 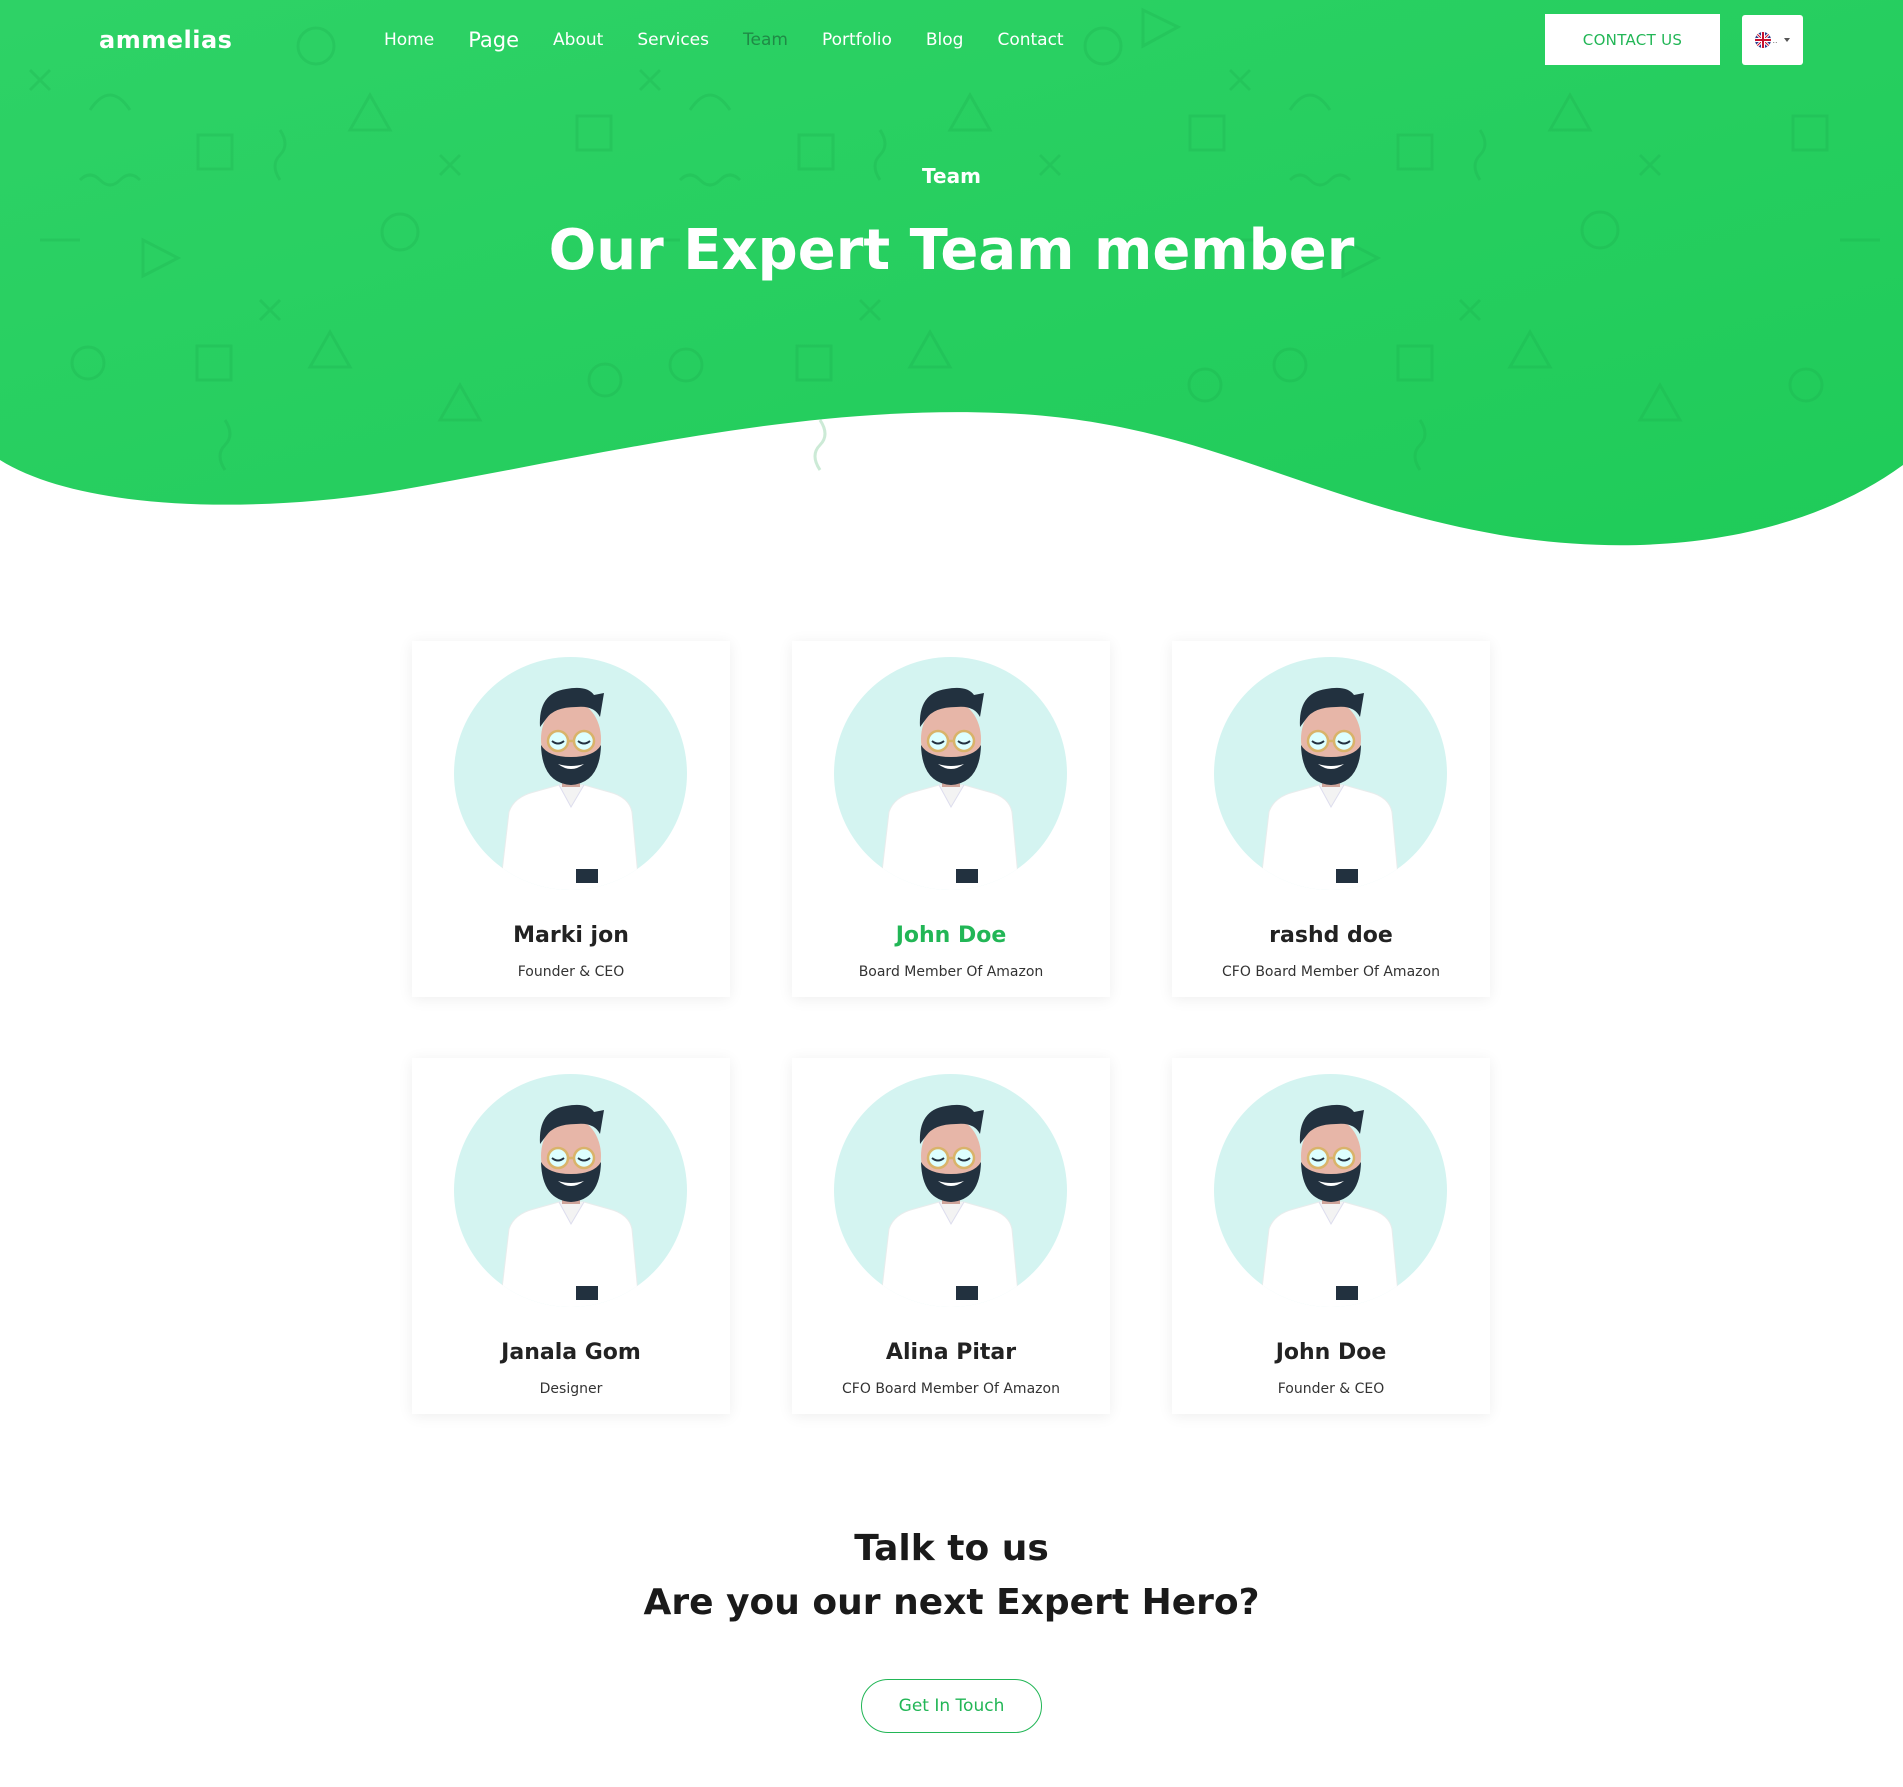 I want to click on team-card: Janala Gom Designer, so click(x=571, y=1236).